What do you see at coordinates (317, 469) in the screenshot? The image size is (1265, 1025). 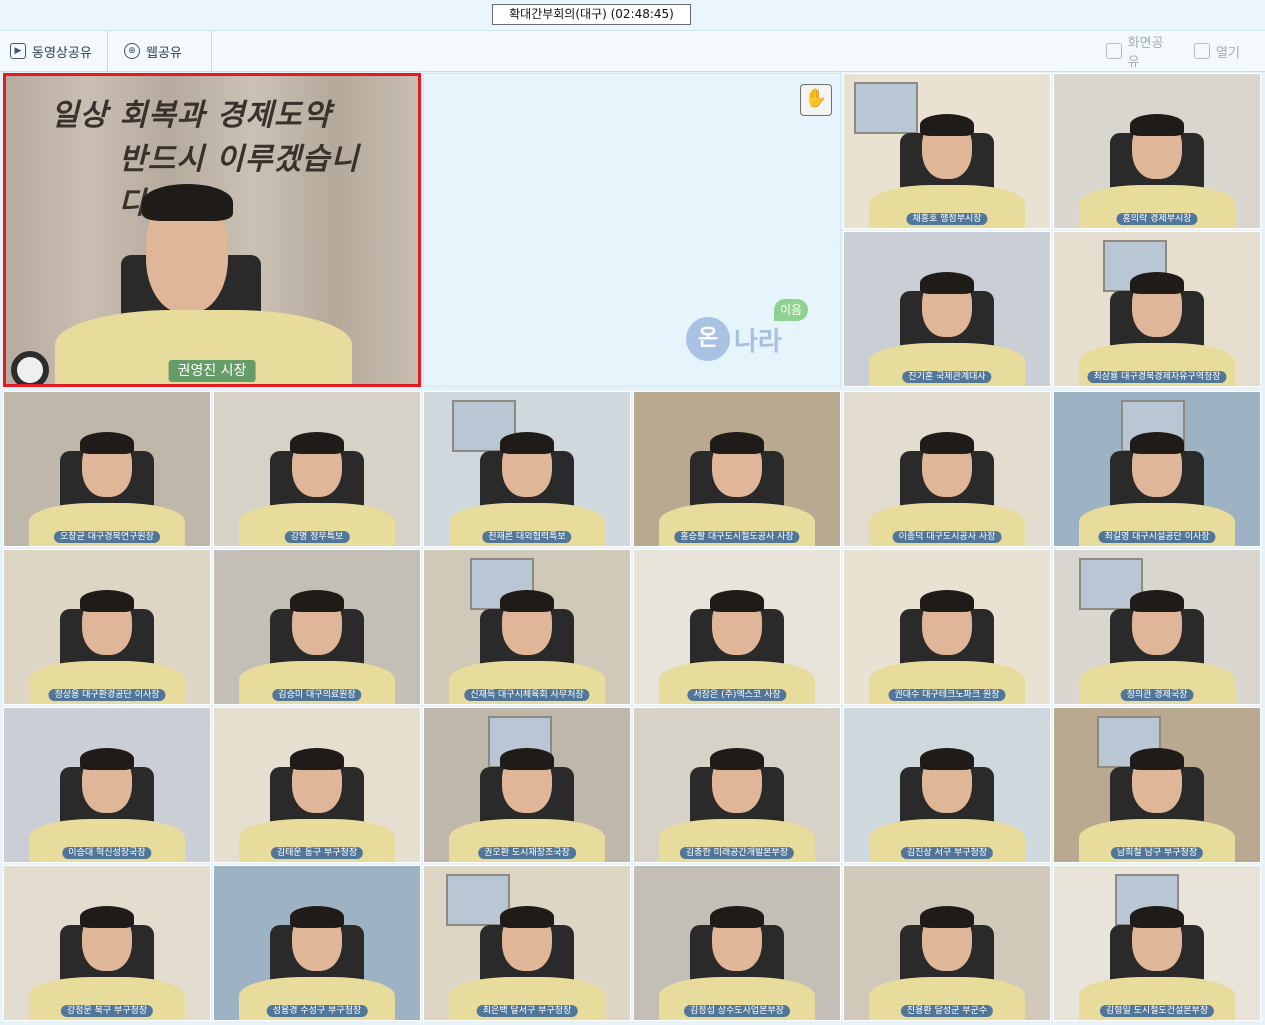 I see `participant-tile: 강명 정무특보` at bounding box center [317, 469].